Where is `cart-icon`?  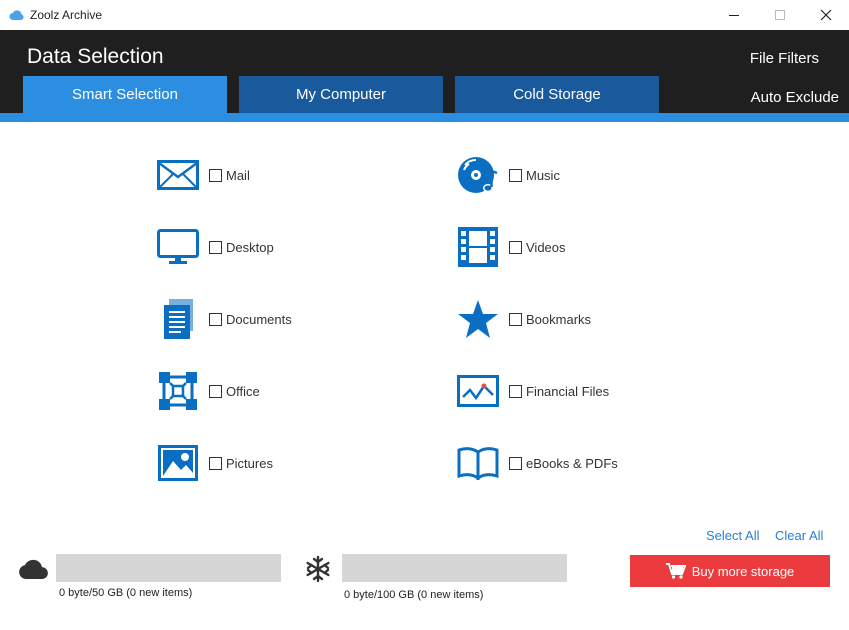
cart-icon is located at coordinates (675, 571).